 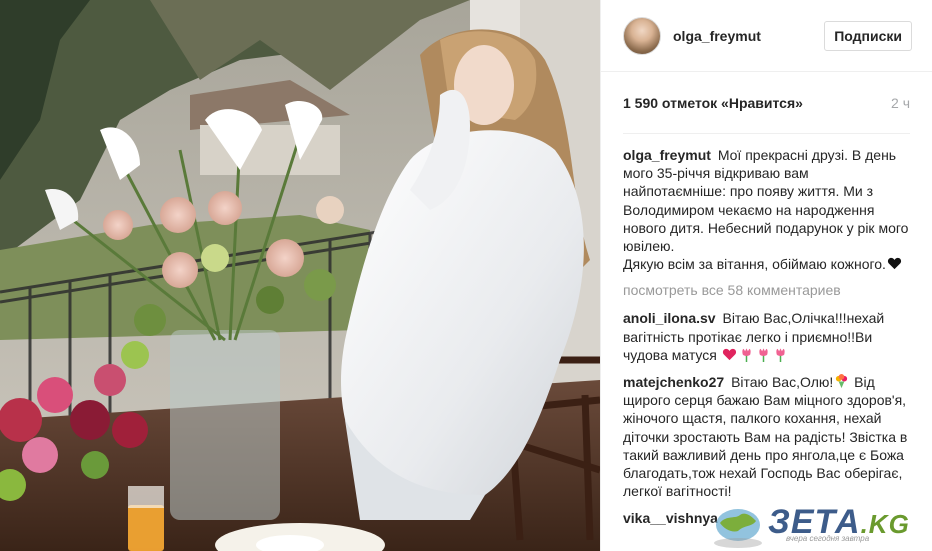 I want to click on header-username: olga_freymut, so click(x=748, y=36).